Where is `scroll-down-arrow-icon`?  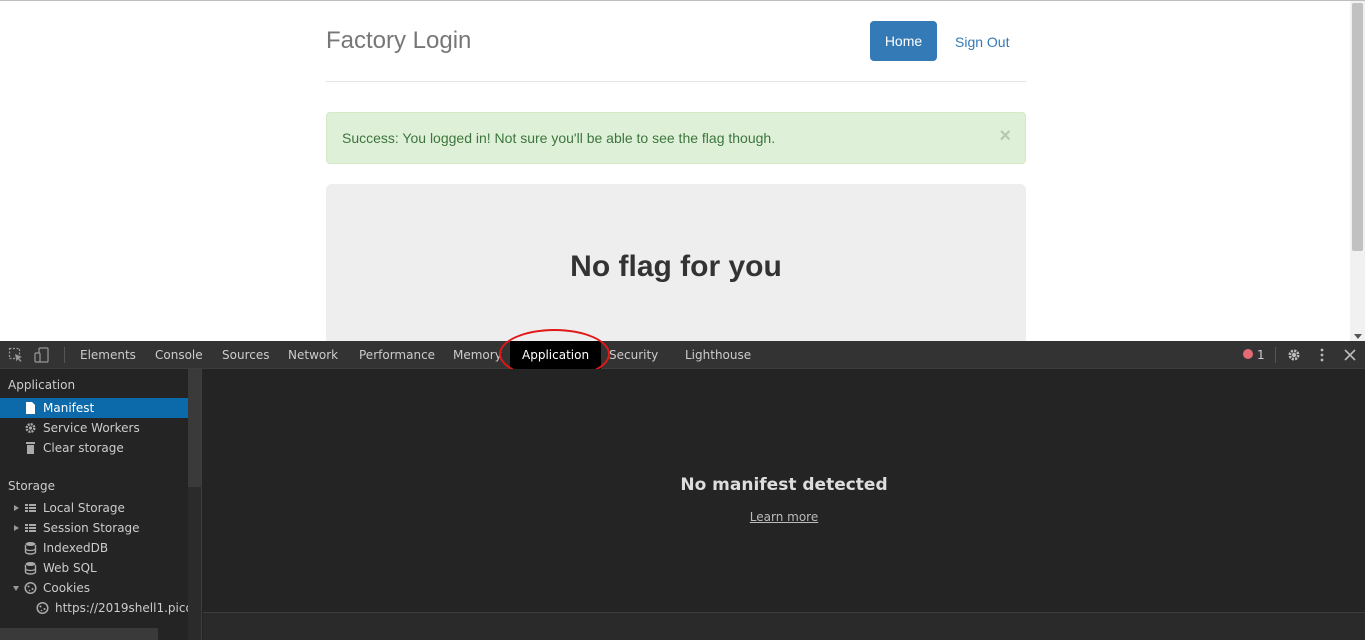
scroll-down-arrow-icon is located at coordinates (1358, 336).